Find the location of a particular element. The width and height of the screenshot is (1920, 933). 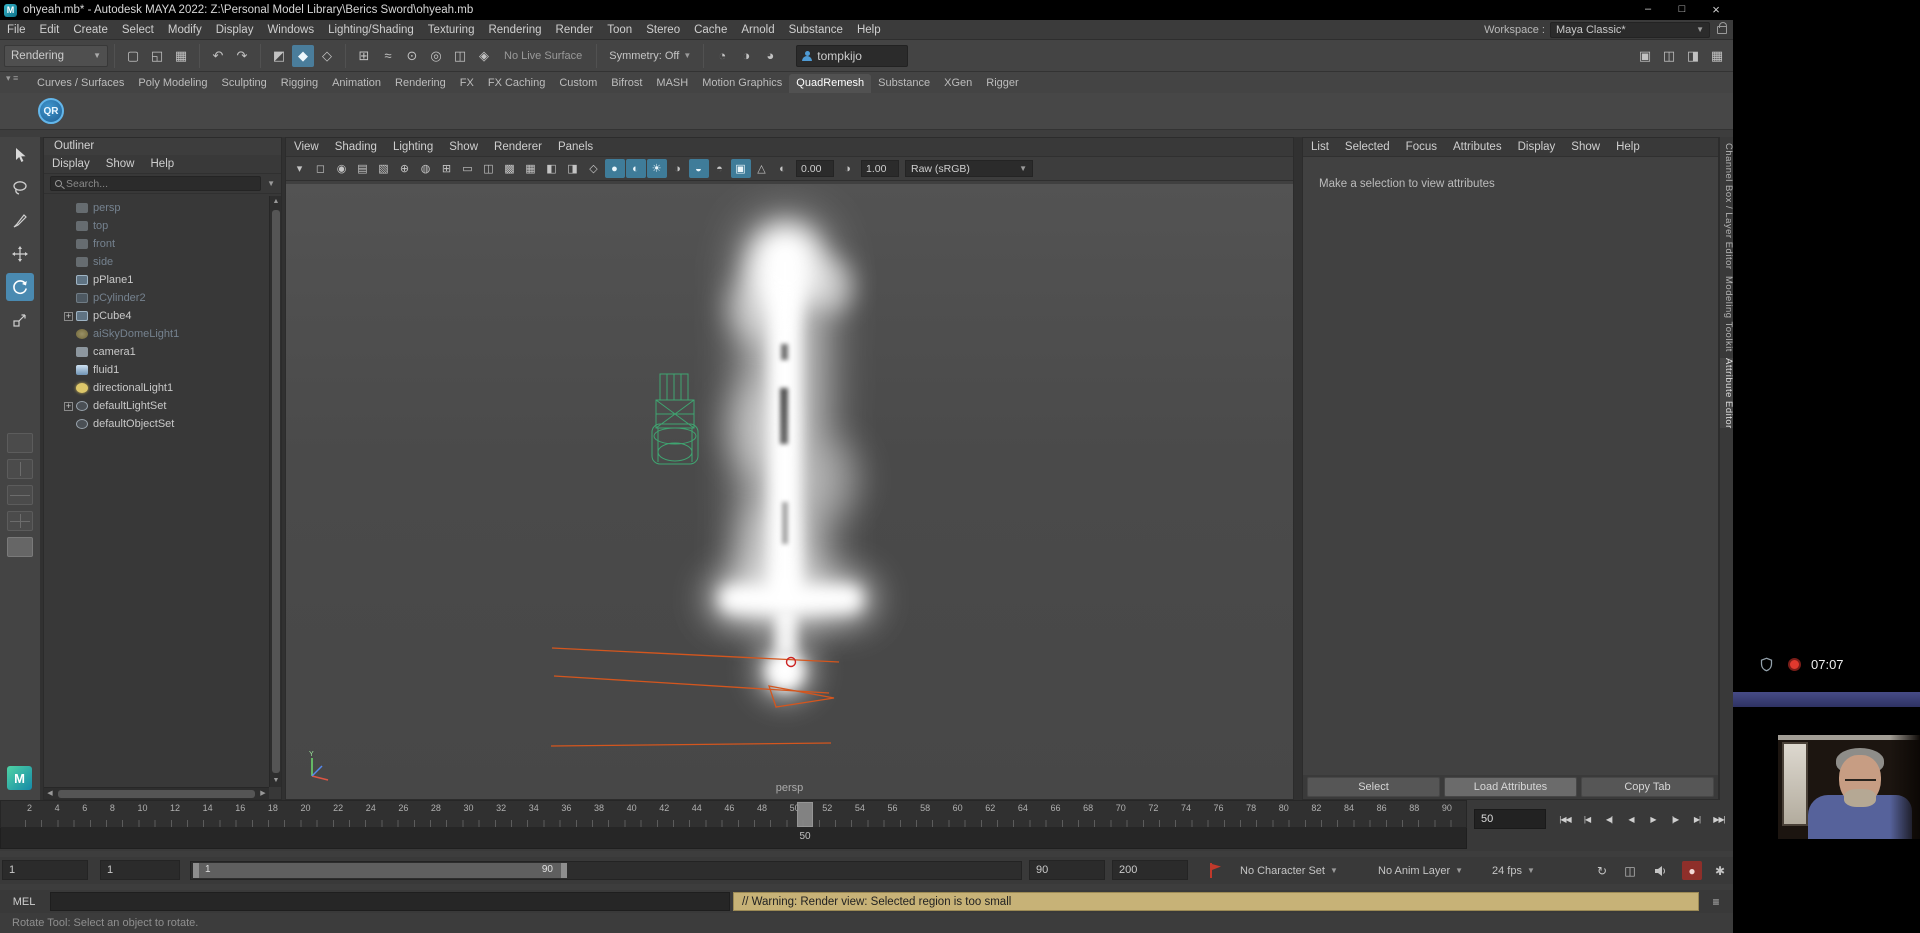

play-forwards-button: ▶ is located at coordinates (1653, 819).